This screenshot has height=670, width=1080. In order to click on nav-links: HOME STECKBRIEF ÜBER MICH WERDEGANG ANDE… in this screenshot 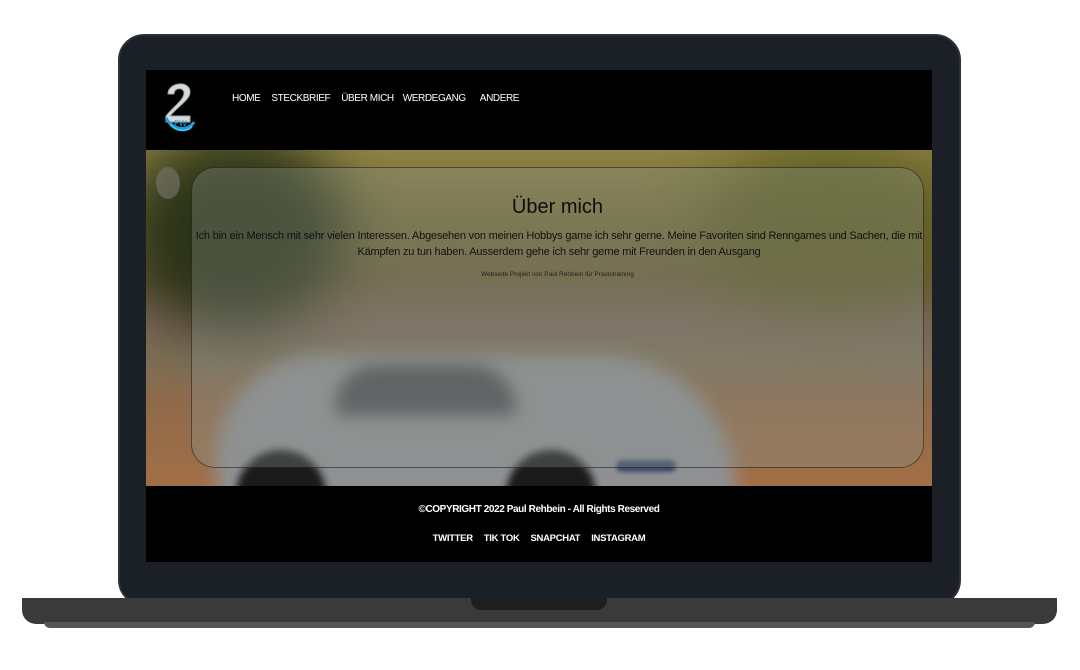, I will do `click(381, 98)`.